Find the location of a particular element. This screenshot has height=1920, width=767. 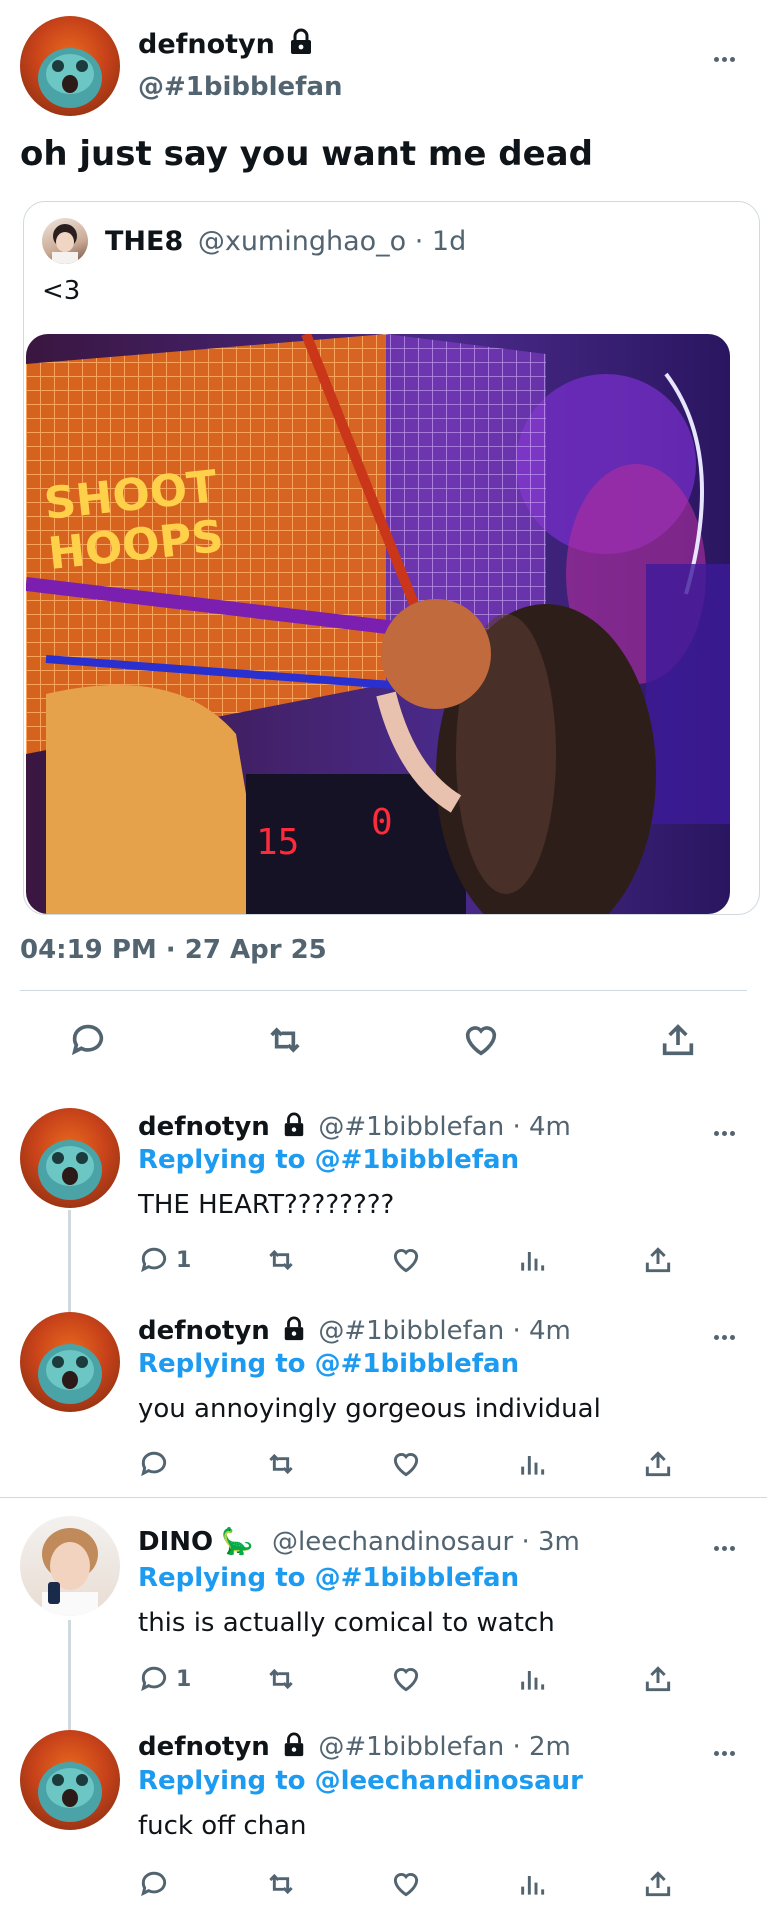

main-author-name: defnotyn is located at coordinates (226, 44).